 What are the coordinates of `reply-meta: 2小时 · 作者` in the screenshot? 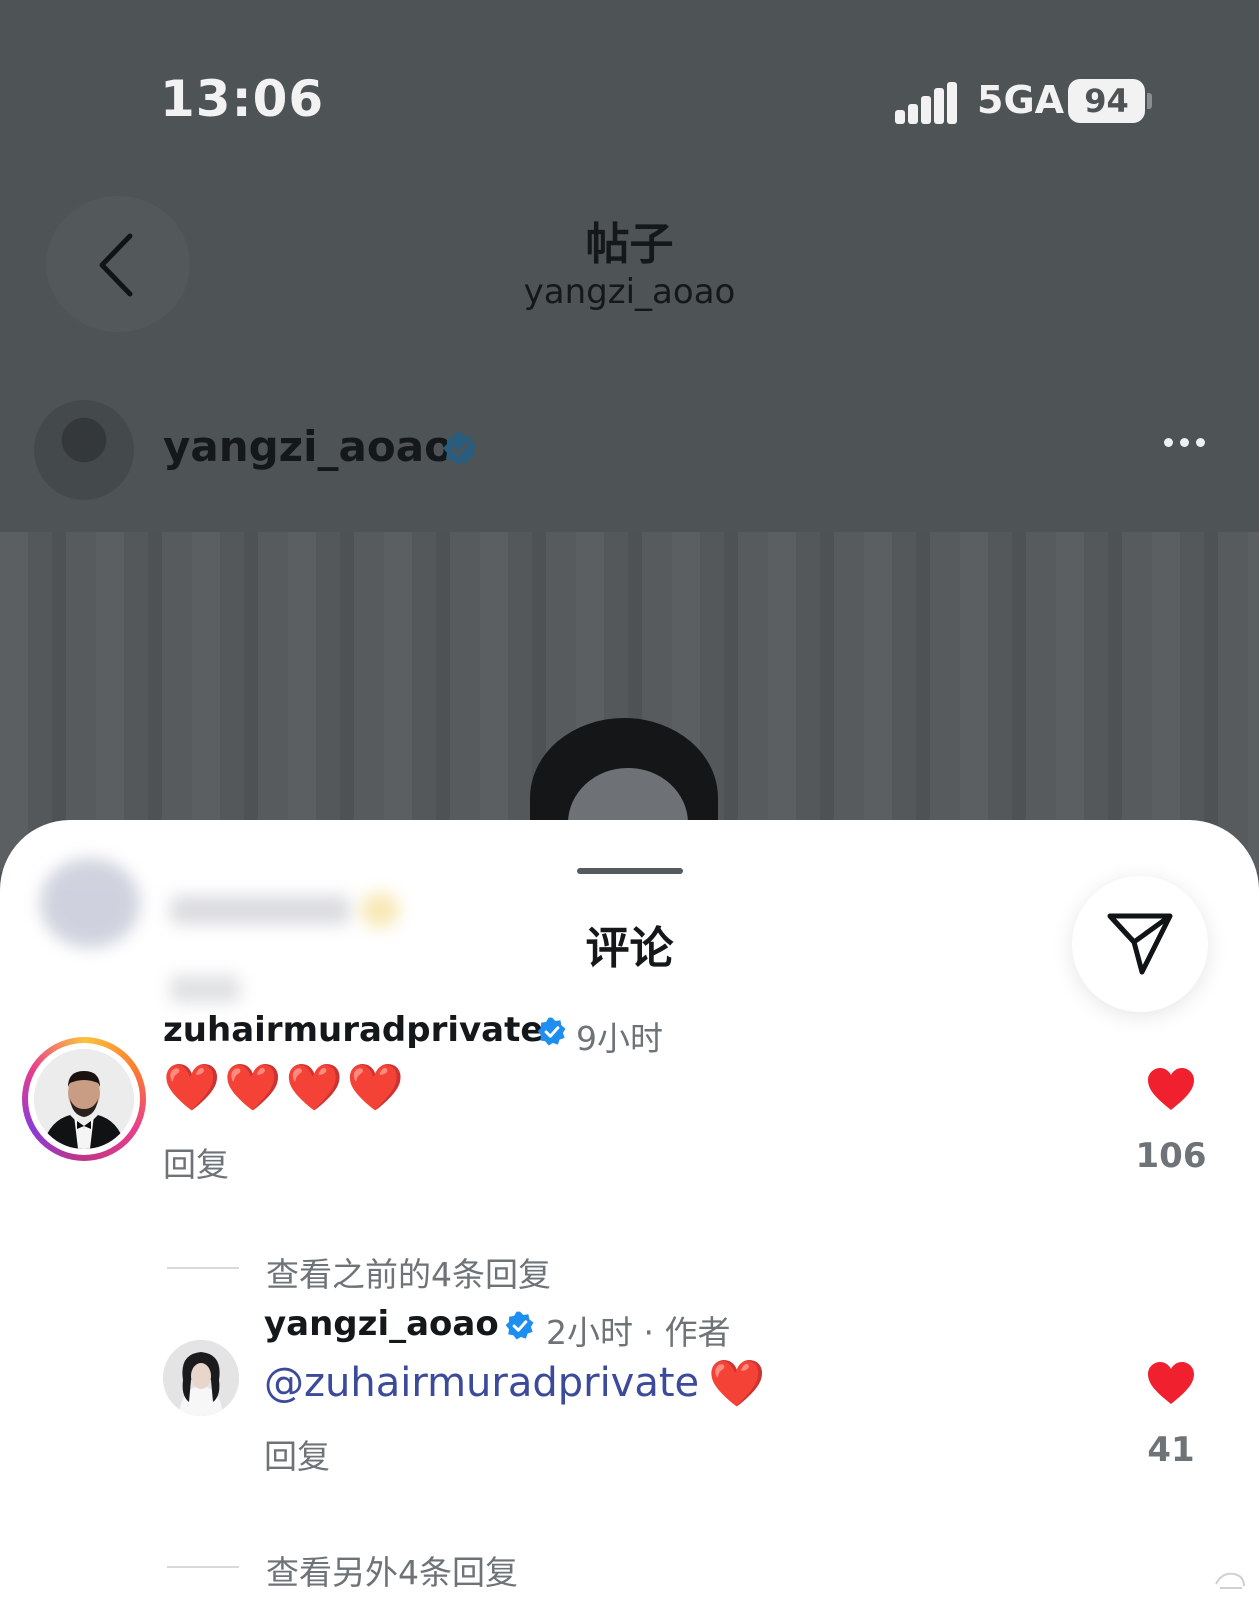 It's located at (638, 1332).